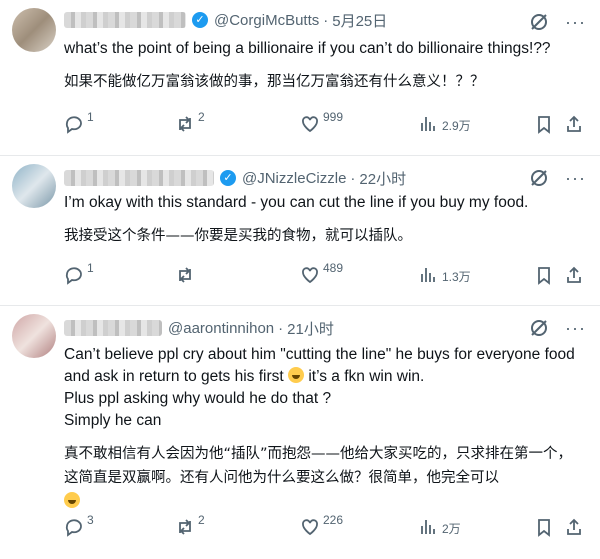 The height and width of the screenshot is (559, 600). I want to click on tweet-header: ✓ @CorgiMcButts · 5月25日, so click(225, 20).